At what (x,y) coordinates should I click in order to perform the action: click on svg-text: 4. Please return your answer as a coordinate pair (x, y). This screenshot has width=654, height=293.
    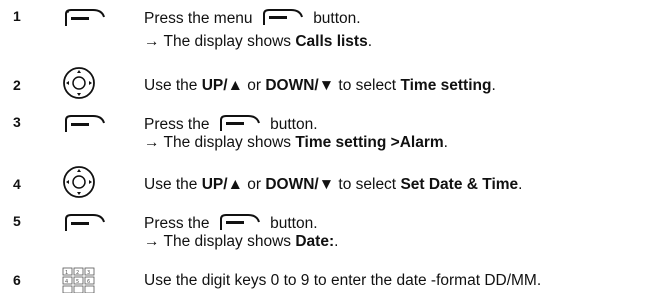
    Looking at the image, I should click on (66, 282).